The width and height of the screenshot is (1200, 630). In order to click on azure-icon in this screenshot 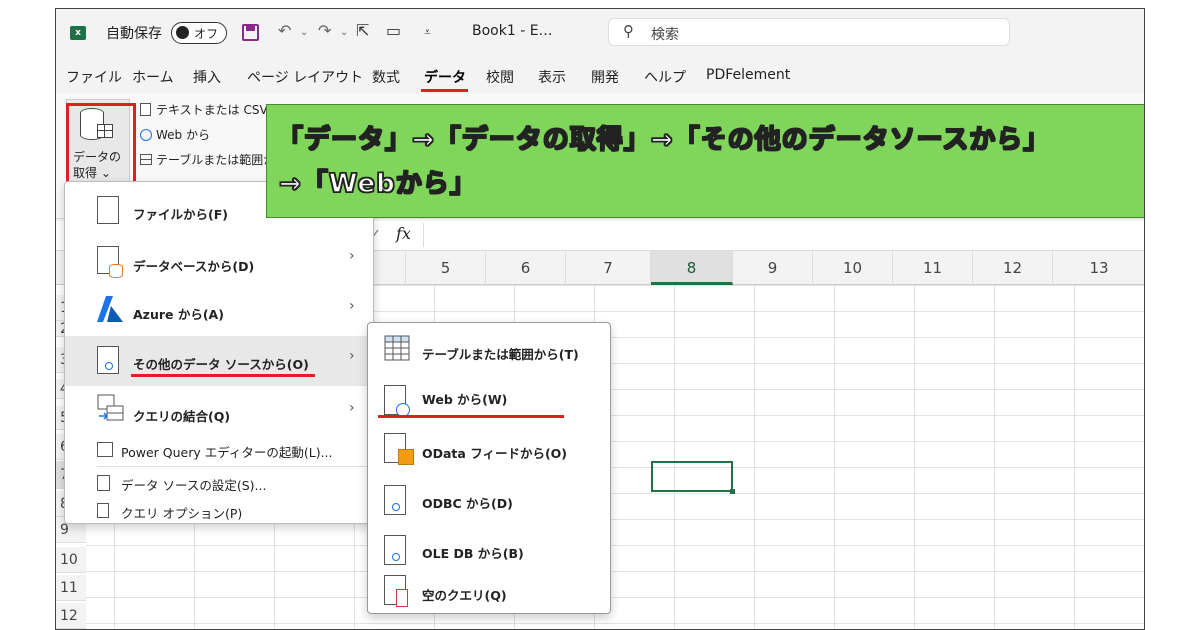, I will do `click(110, 309)`.